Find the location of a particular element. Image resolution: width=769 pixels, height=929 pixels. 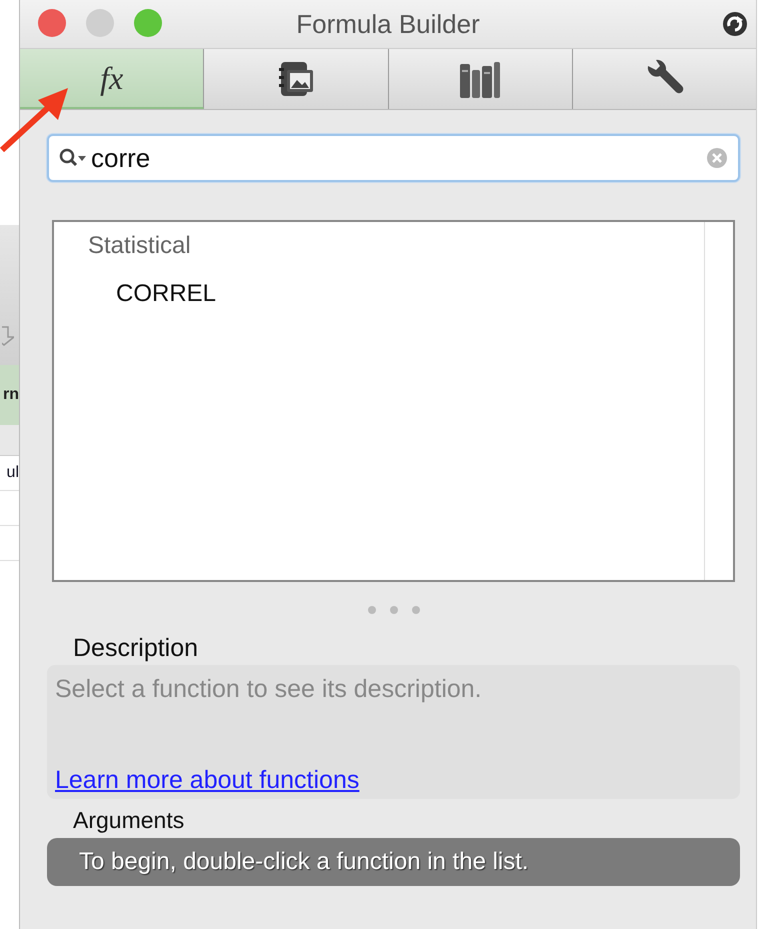

header-cell: rn is located at coordinates (9, 395).